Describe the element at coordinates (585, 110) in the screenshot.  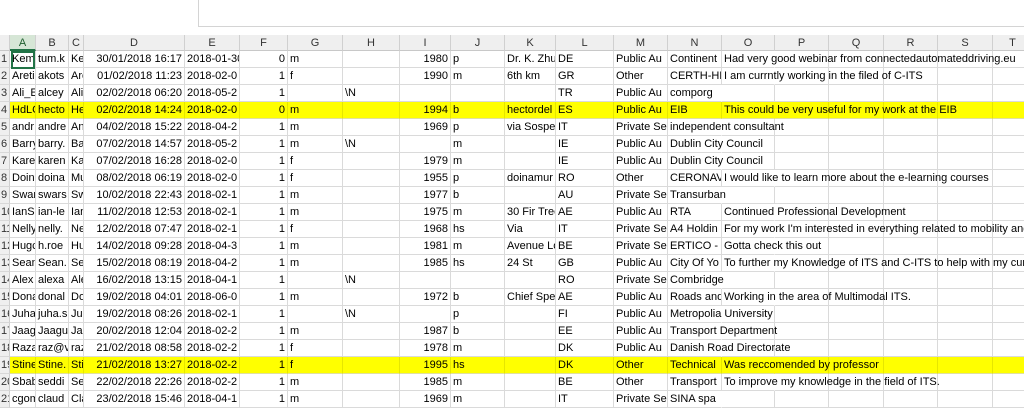
I see `cell-l4: ES` at that location.